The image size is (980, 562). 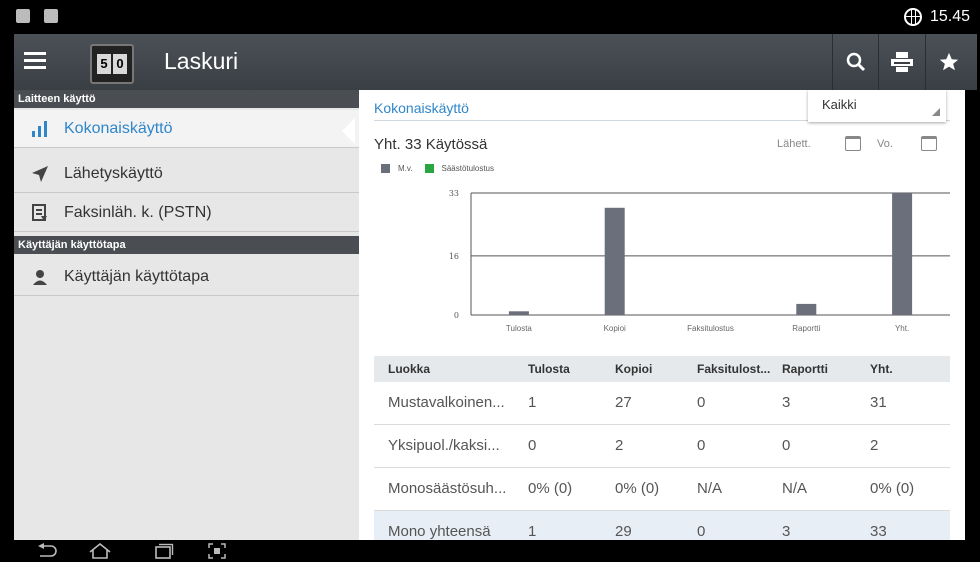 I want to click on y-tick-label: 16, so click(x=454, y=256).